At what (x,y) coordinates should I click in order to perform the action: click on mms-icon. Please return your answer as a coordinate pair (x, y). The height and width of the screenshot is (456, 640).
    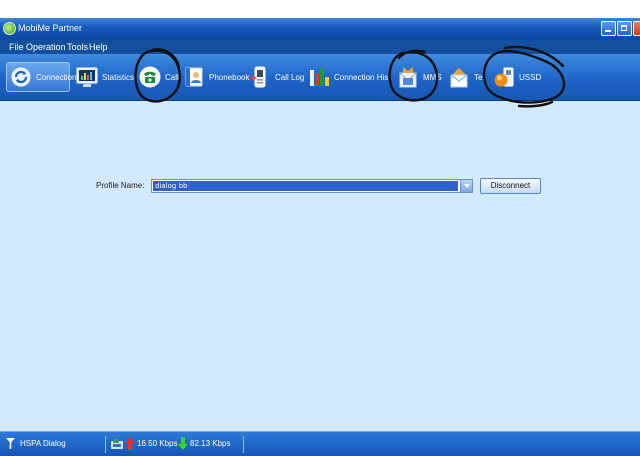
    Looking at the image, I should click on (408, 77).